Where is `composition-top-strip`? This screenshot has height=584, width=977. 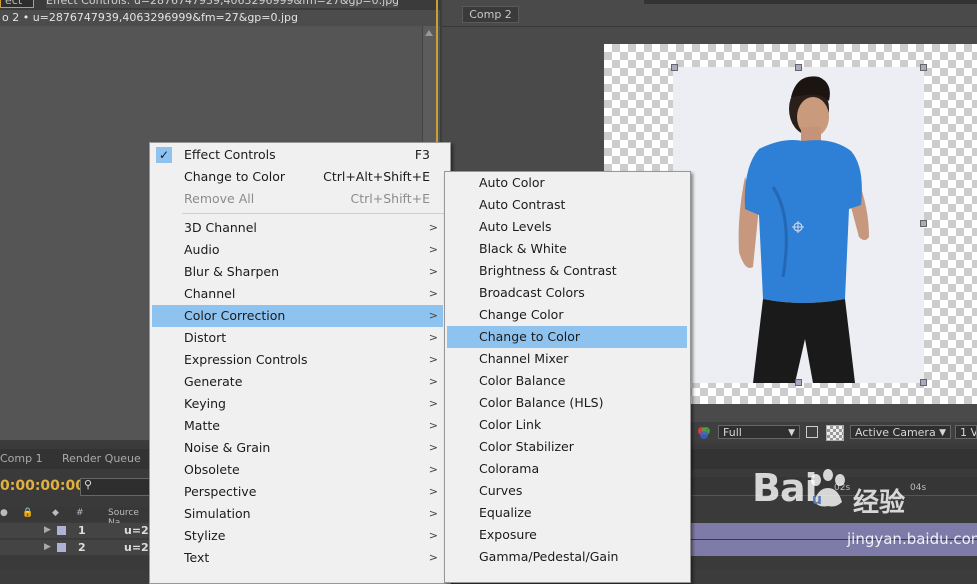
composition-top-strip is located at coordinates (810, 2).